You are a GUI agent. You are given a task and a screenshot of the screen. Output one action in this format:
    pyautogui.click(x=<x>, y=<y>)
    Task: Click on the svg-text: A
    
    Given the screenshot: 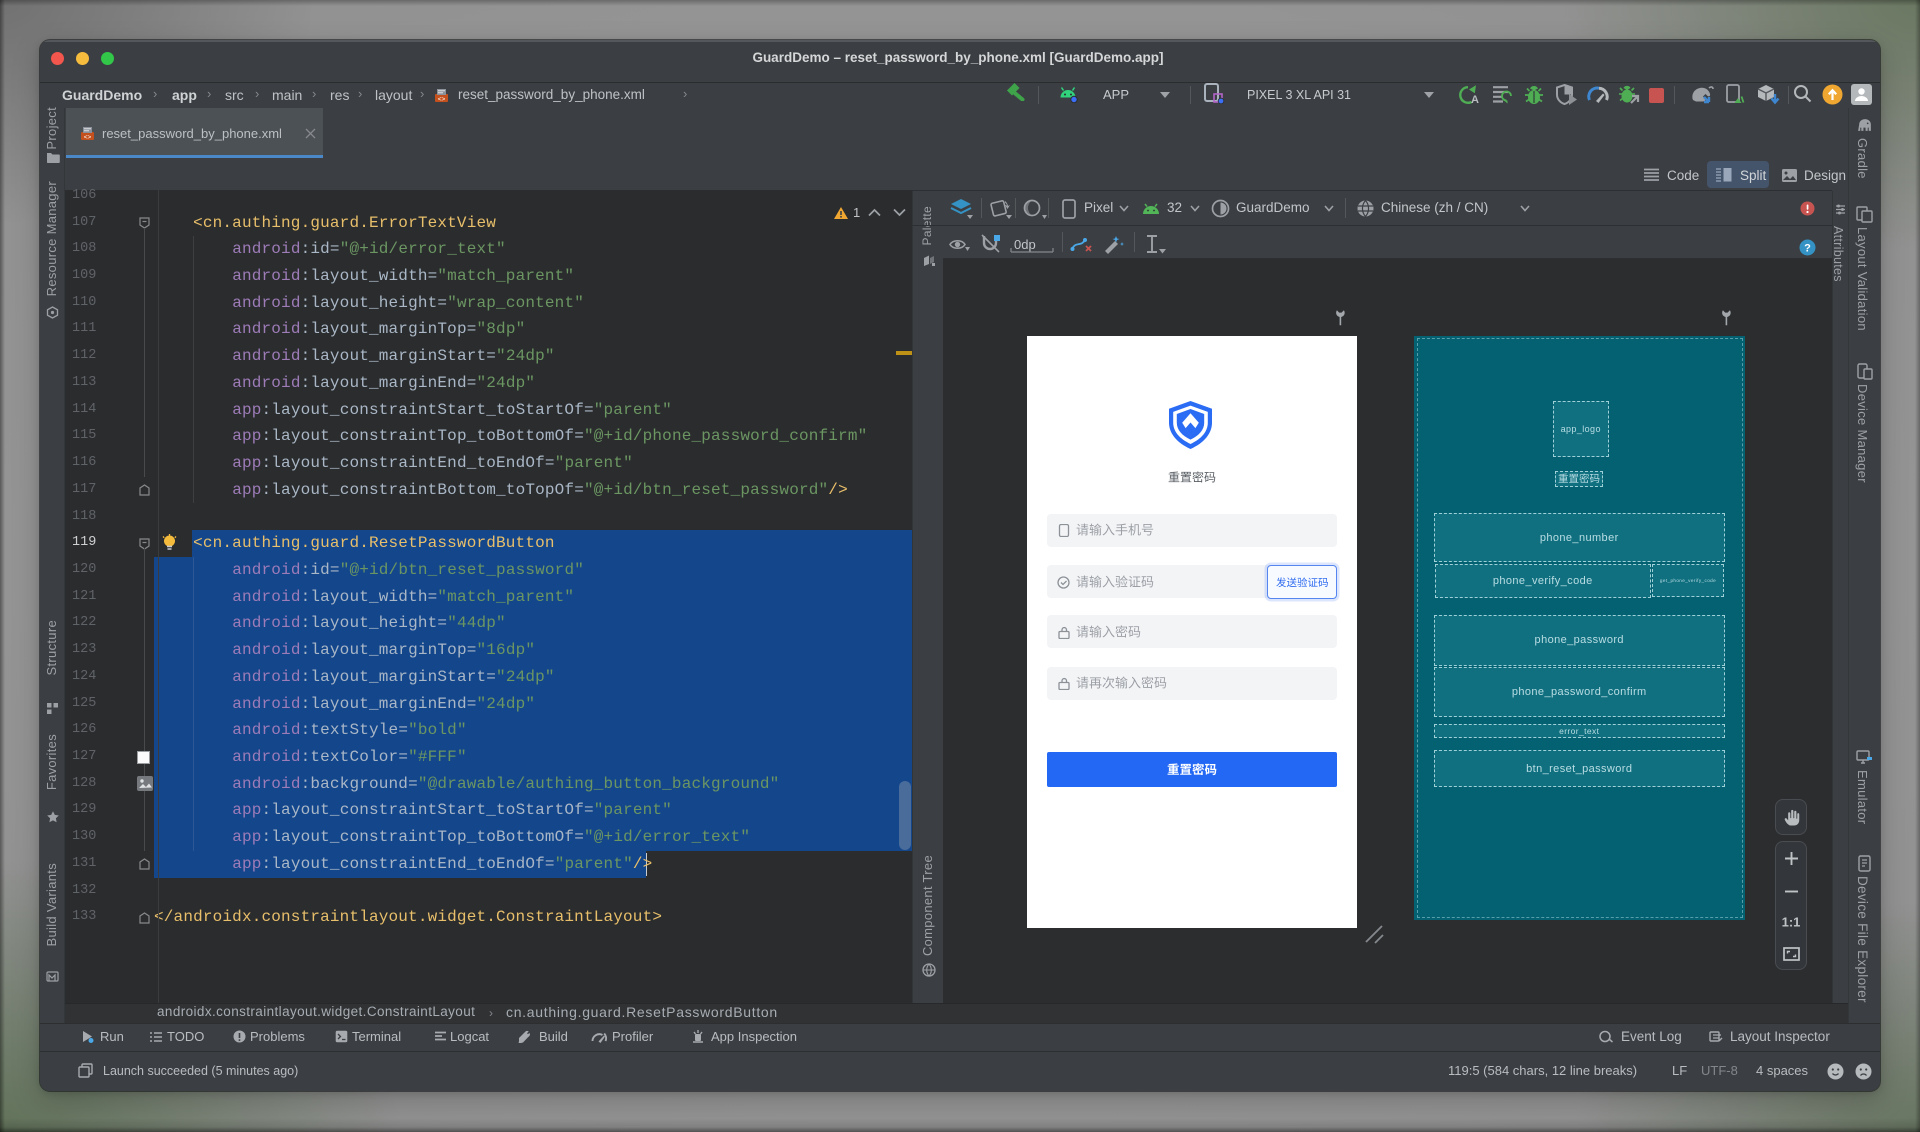 What is the action you would take?
    pyautogui.click(x=1475, y=99)
    